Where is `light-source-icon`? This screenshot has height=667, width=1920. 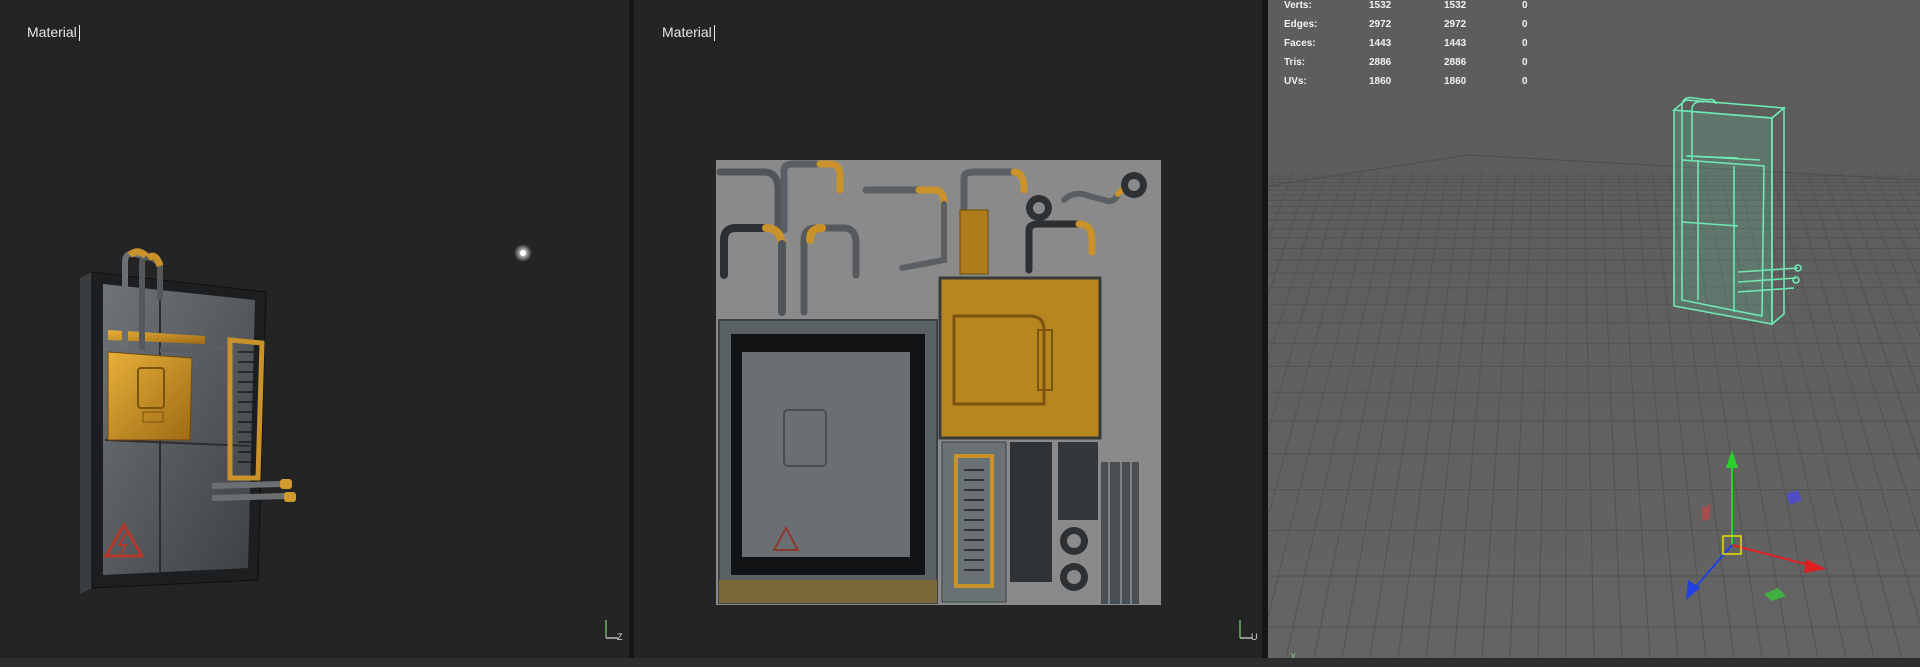 light-source-icon is located at coordinates (523, 253).